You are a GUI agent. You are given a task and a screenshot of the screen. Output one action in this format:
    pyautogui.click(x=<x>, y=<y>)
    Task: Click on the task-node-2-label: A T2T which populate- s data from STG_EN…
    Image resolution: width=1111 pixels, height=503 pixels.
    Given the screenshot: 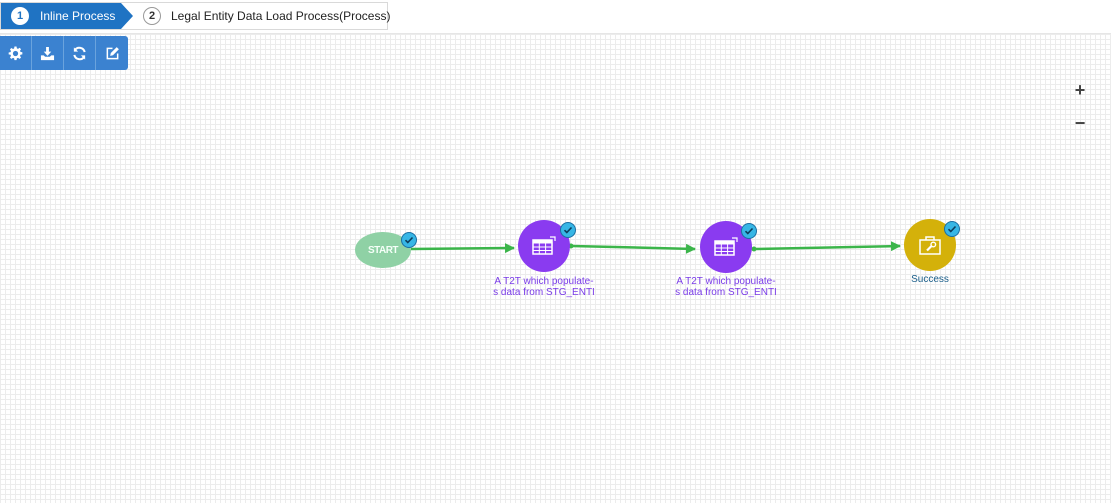 What is the action you would take?
    pyautogui.click(x=726, y=287)
    